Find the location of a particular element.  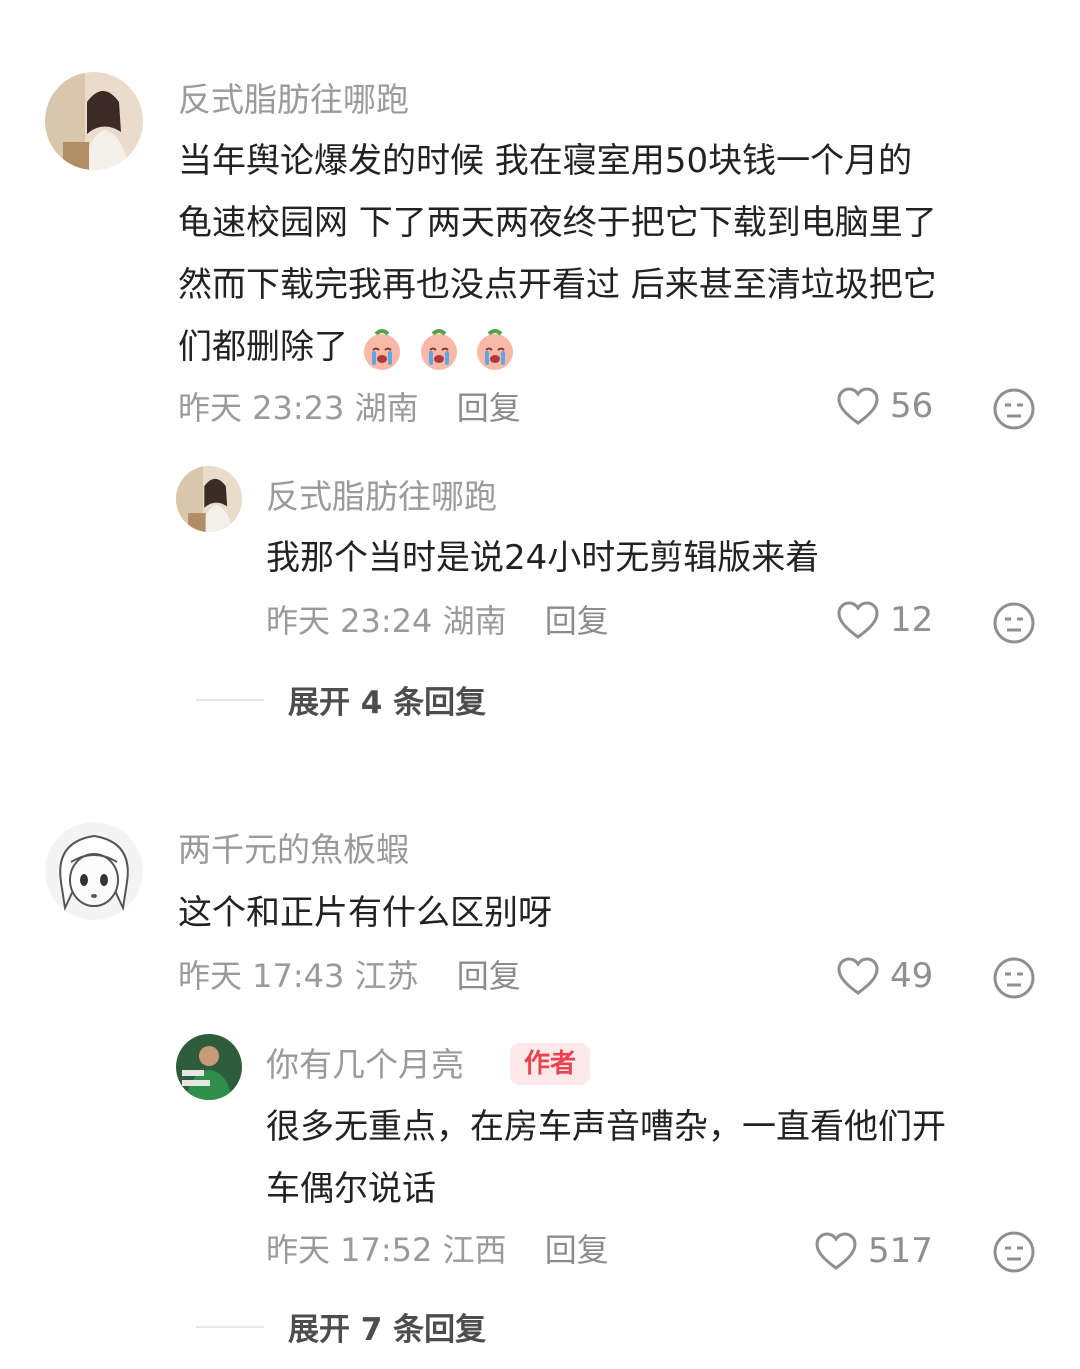

comment-text-line: 我那个当时是说24小时无剪辑版来着 is located at coordinates (543, 558).